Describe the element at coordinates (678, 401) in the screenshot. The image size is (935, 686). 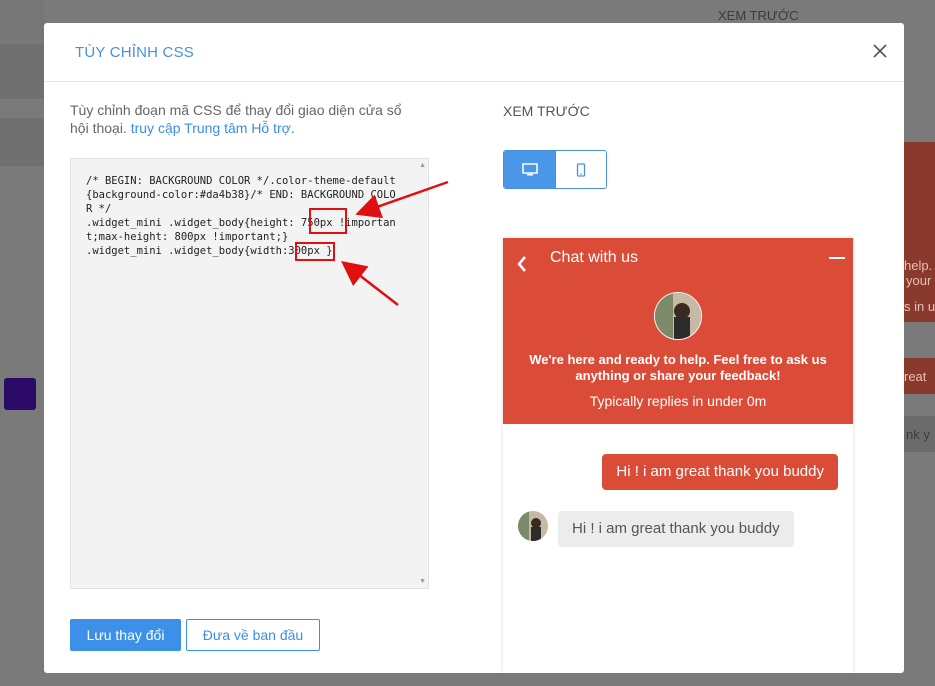
I see `reply-time: Typically replies in under 0m` at that location.